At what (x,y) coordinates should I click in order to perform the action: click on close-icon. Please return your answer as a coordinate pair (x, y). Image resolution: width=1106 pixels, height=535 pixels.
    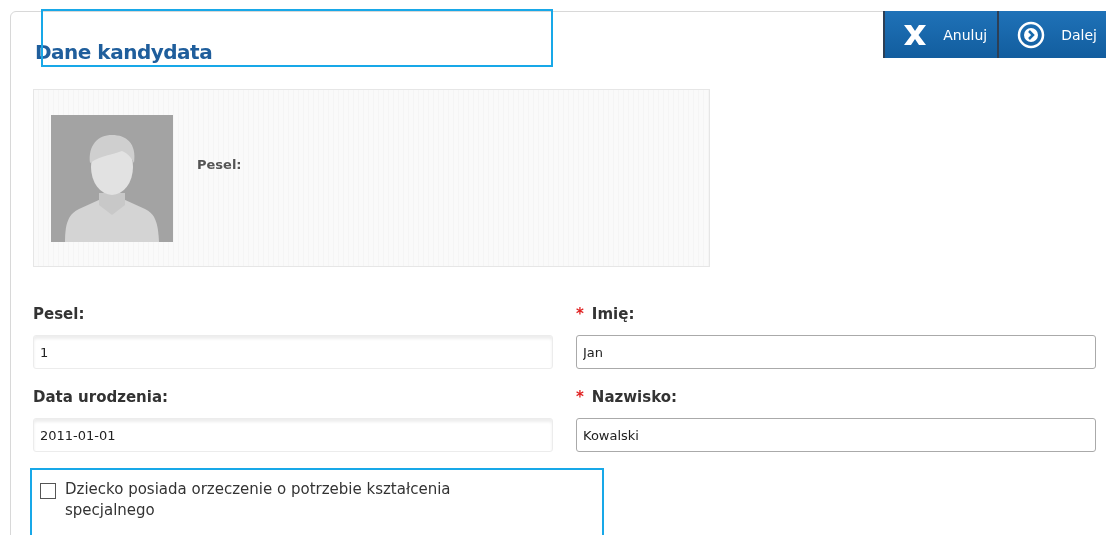
    Looking at the image, I should click on (915, 34).